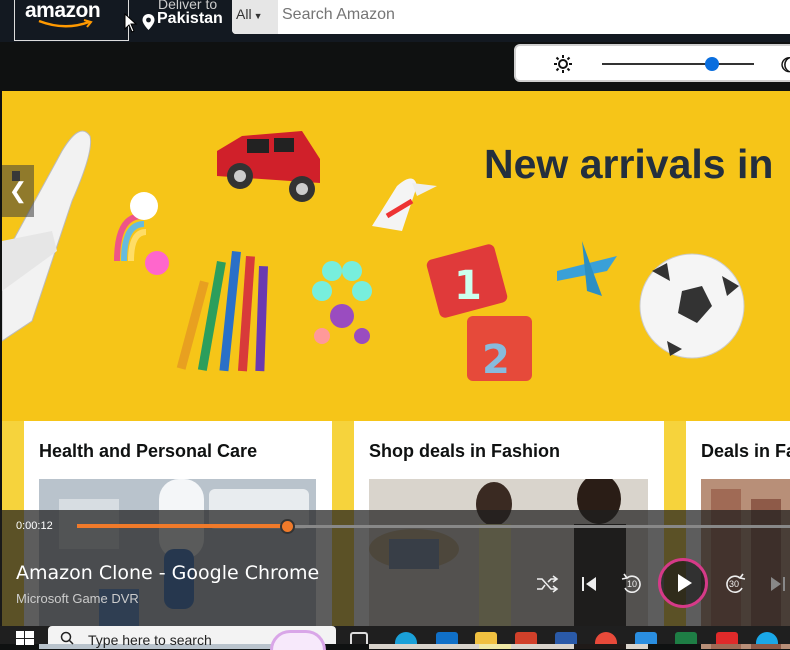  I want to click on brightness-track, so click(678, 64).